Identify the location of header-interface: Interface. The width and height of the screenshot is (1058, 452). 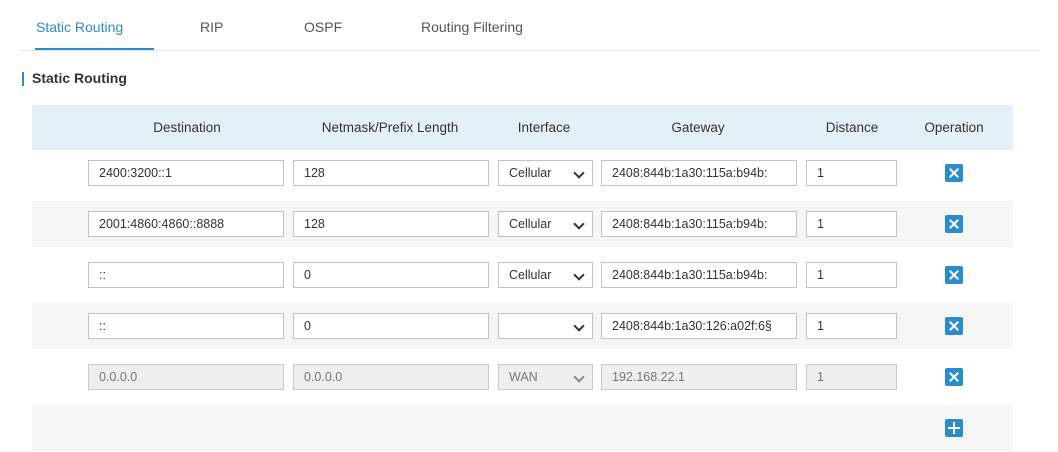
(544, 127).